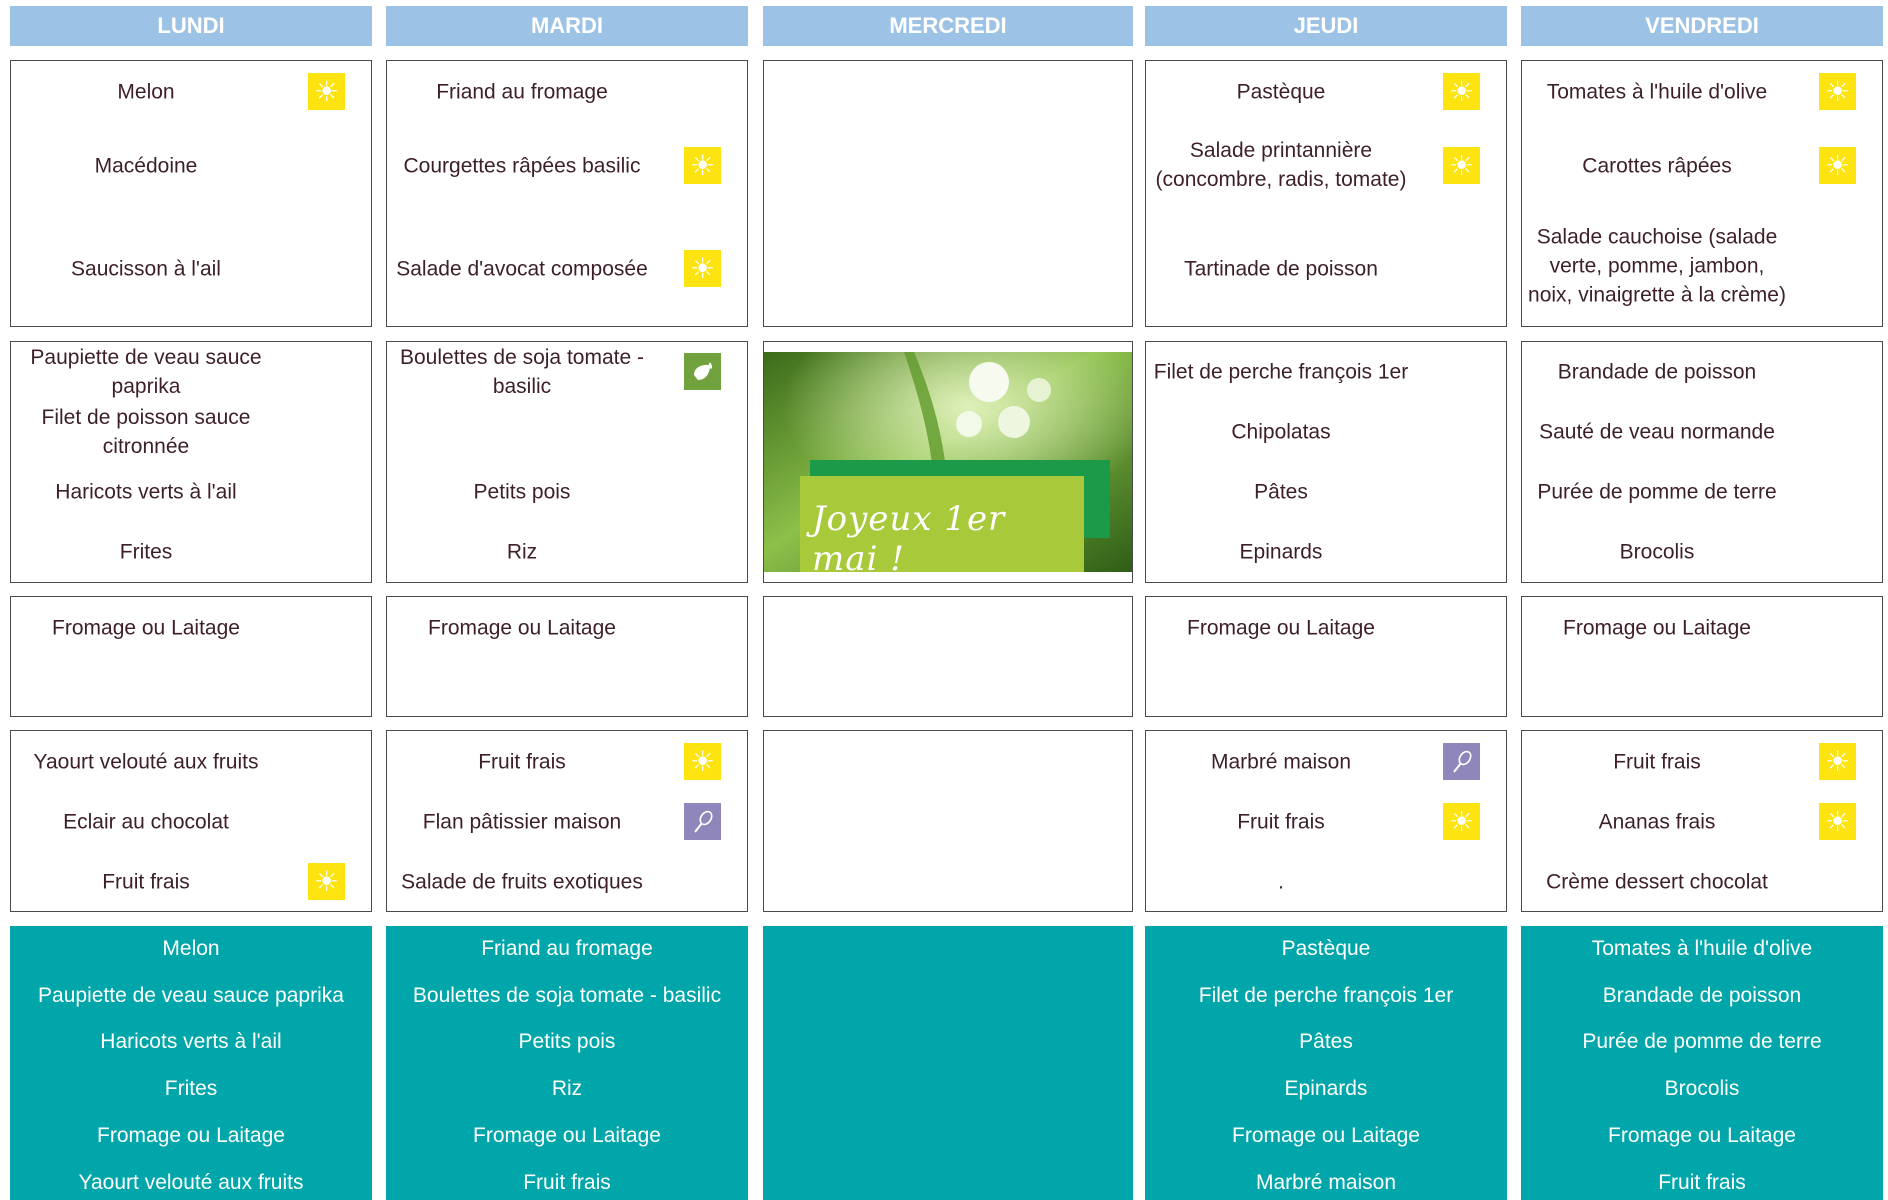 The height and width of the screenshot is (1200, 1888). I want to click on cheese-box-tuesday: Fromage ou Laitage, so click(567, 656).